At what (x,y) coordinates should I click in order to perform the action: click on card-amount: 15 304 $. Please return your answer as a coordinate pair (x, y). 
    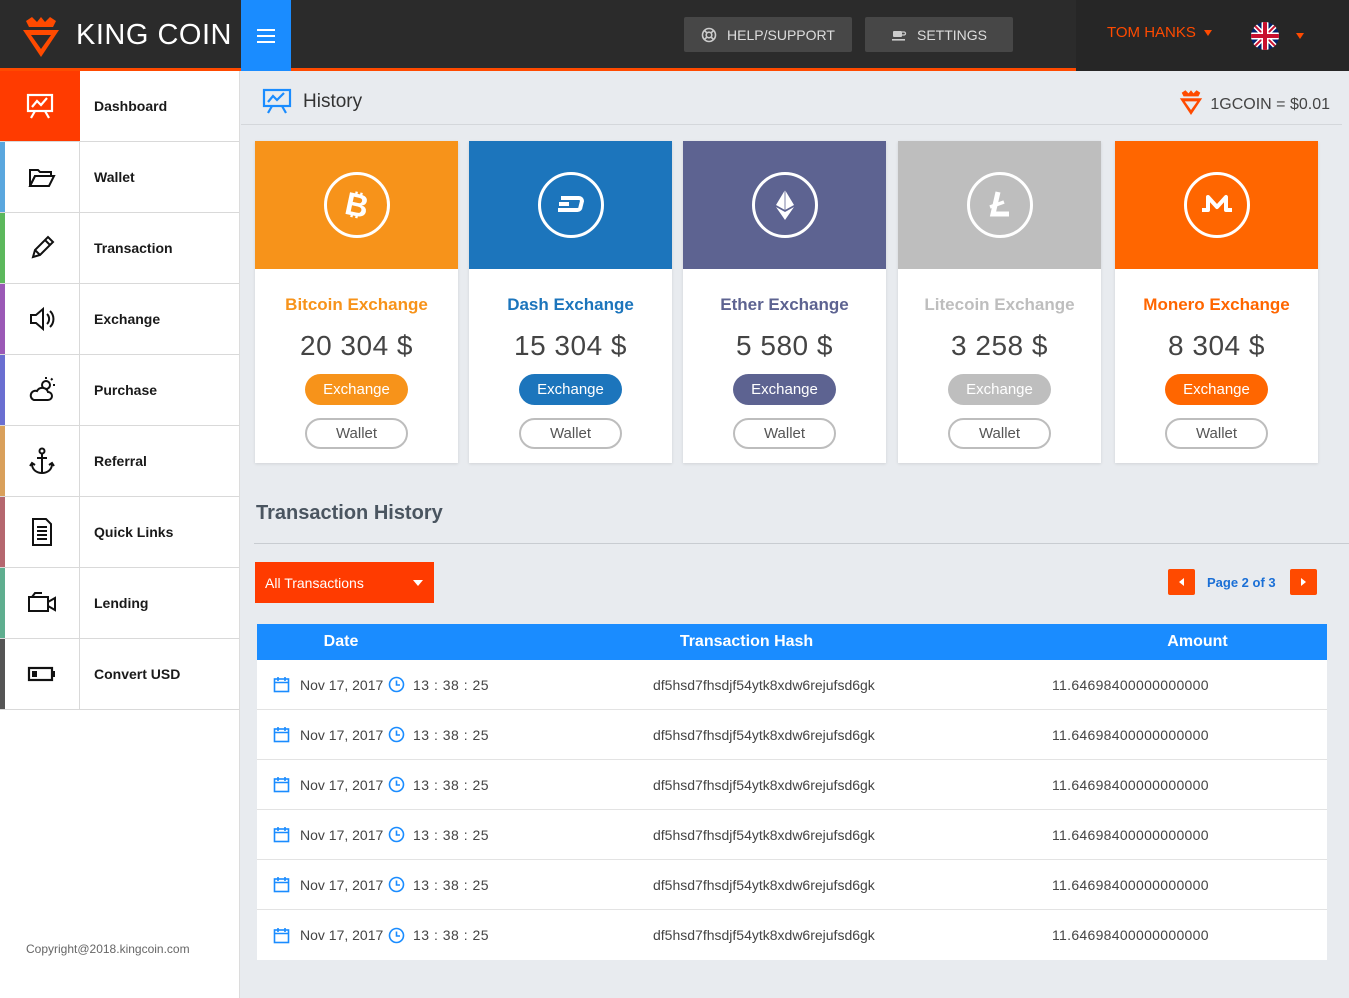
    Looking at the image, I should click on (570, 345).